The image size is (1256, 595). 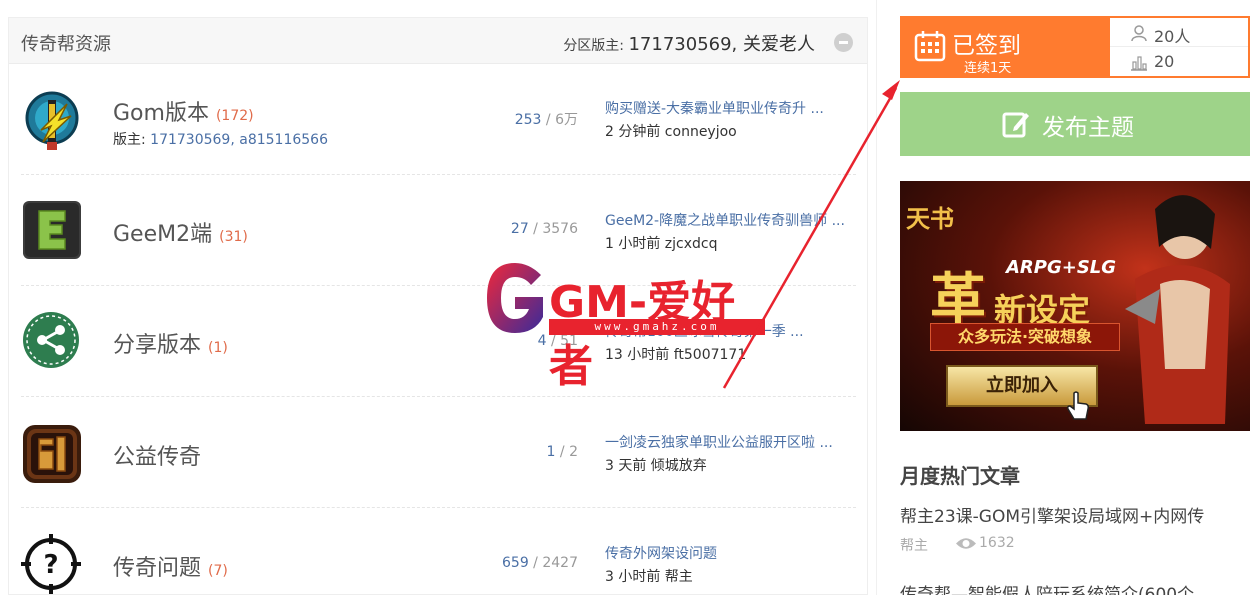 What do you see at coordinates (132, 140) in the screenshot?
I see `forum-mods-label: 版主:` at bounding box center [132, 140].